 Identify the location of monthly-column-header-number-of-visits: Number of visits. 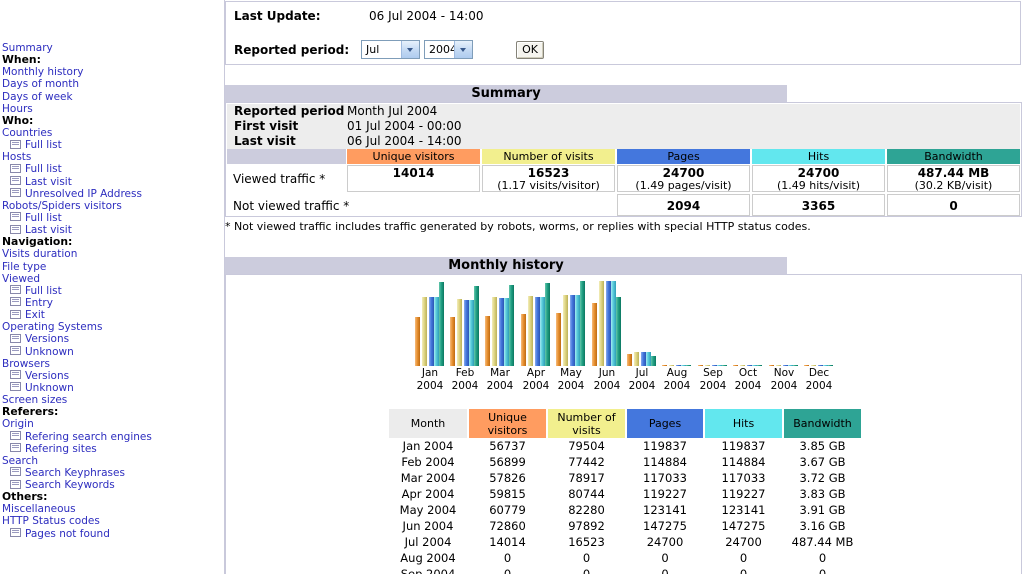
(586, 423).